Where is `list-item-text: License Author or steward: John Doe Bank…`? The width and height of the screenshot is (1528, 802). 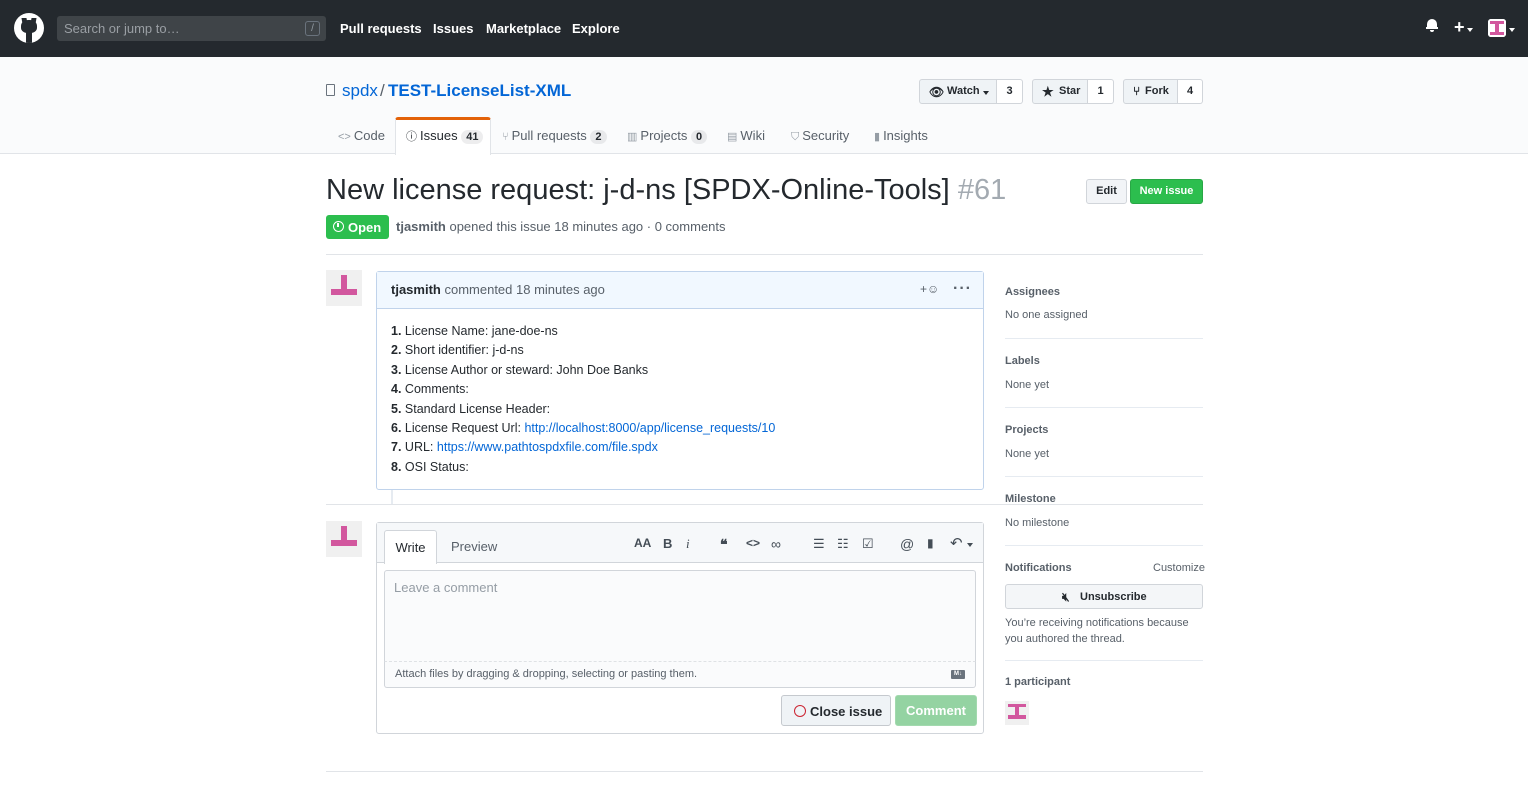 list-item-text: License Author or steward: John Doe Bank… is located at coordinates (526, 369).